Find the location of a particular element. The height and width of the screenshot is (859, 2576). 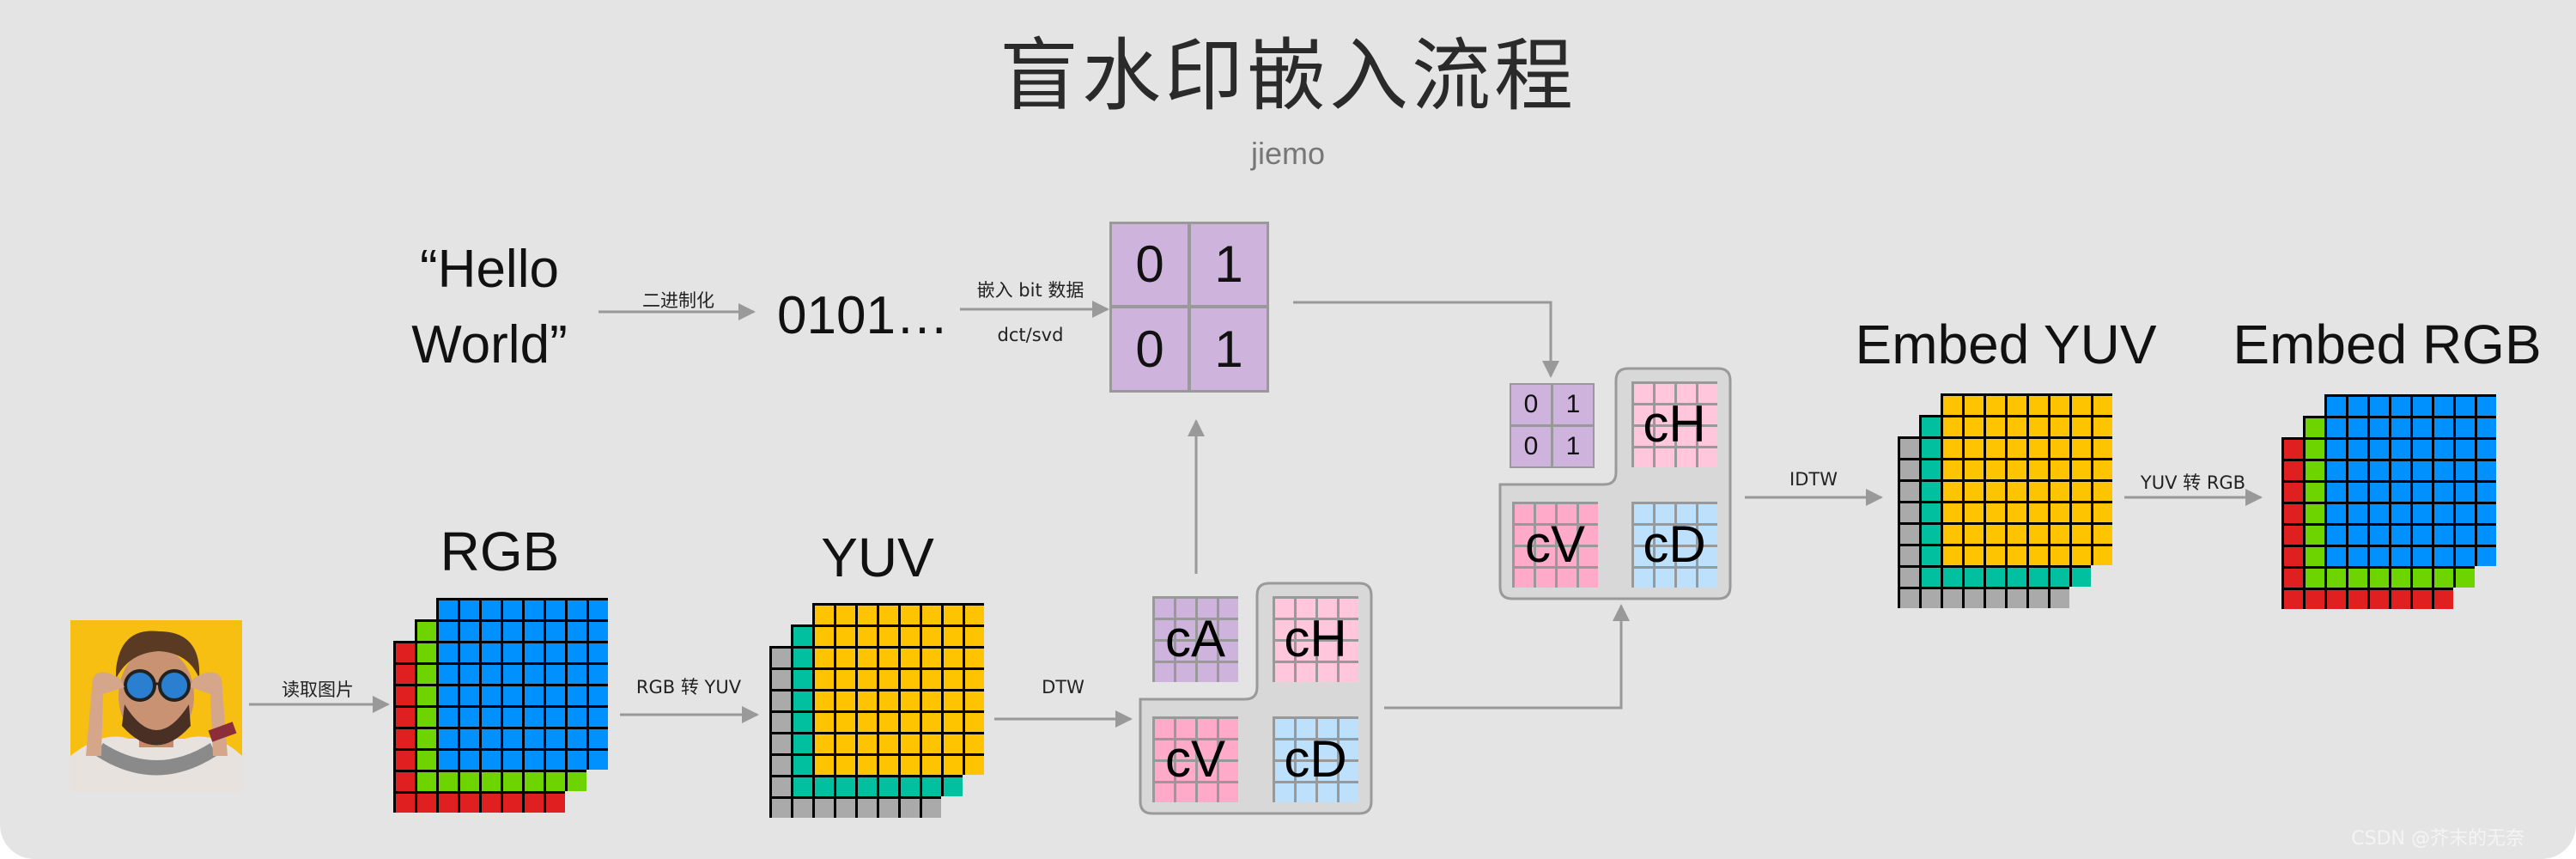

label-read-image: 读取图片 is located at coordinates (318, 689).